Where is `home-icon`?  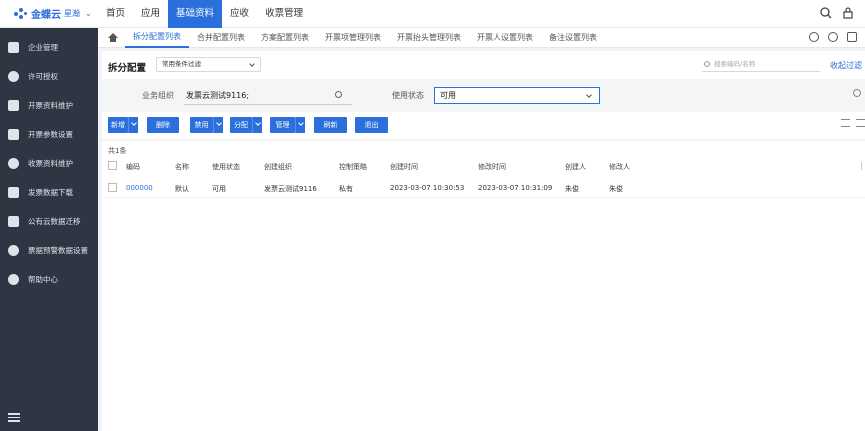
home-icon is located at coordinates (113, 37).